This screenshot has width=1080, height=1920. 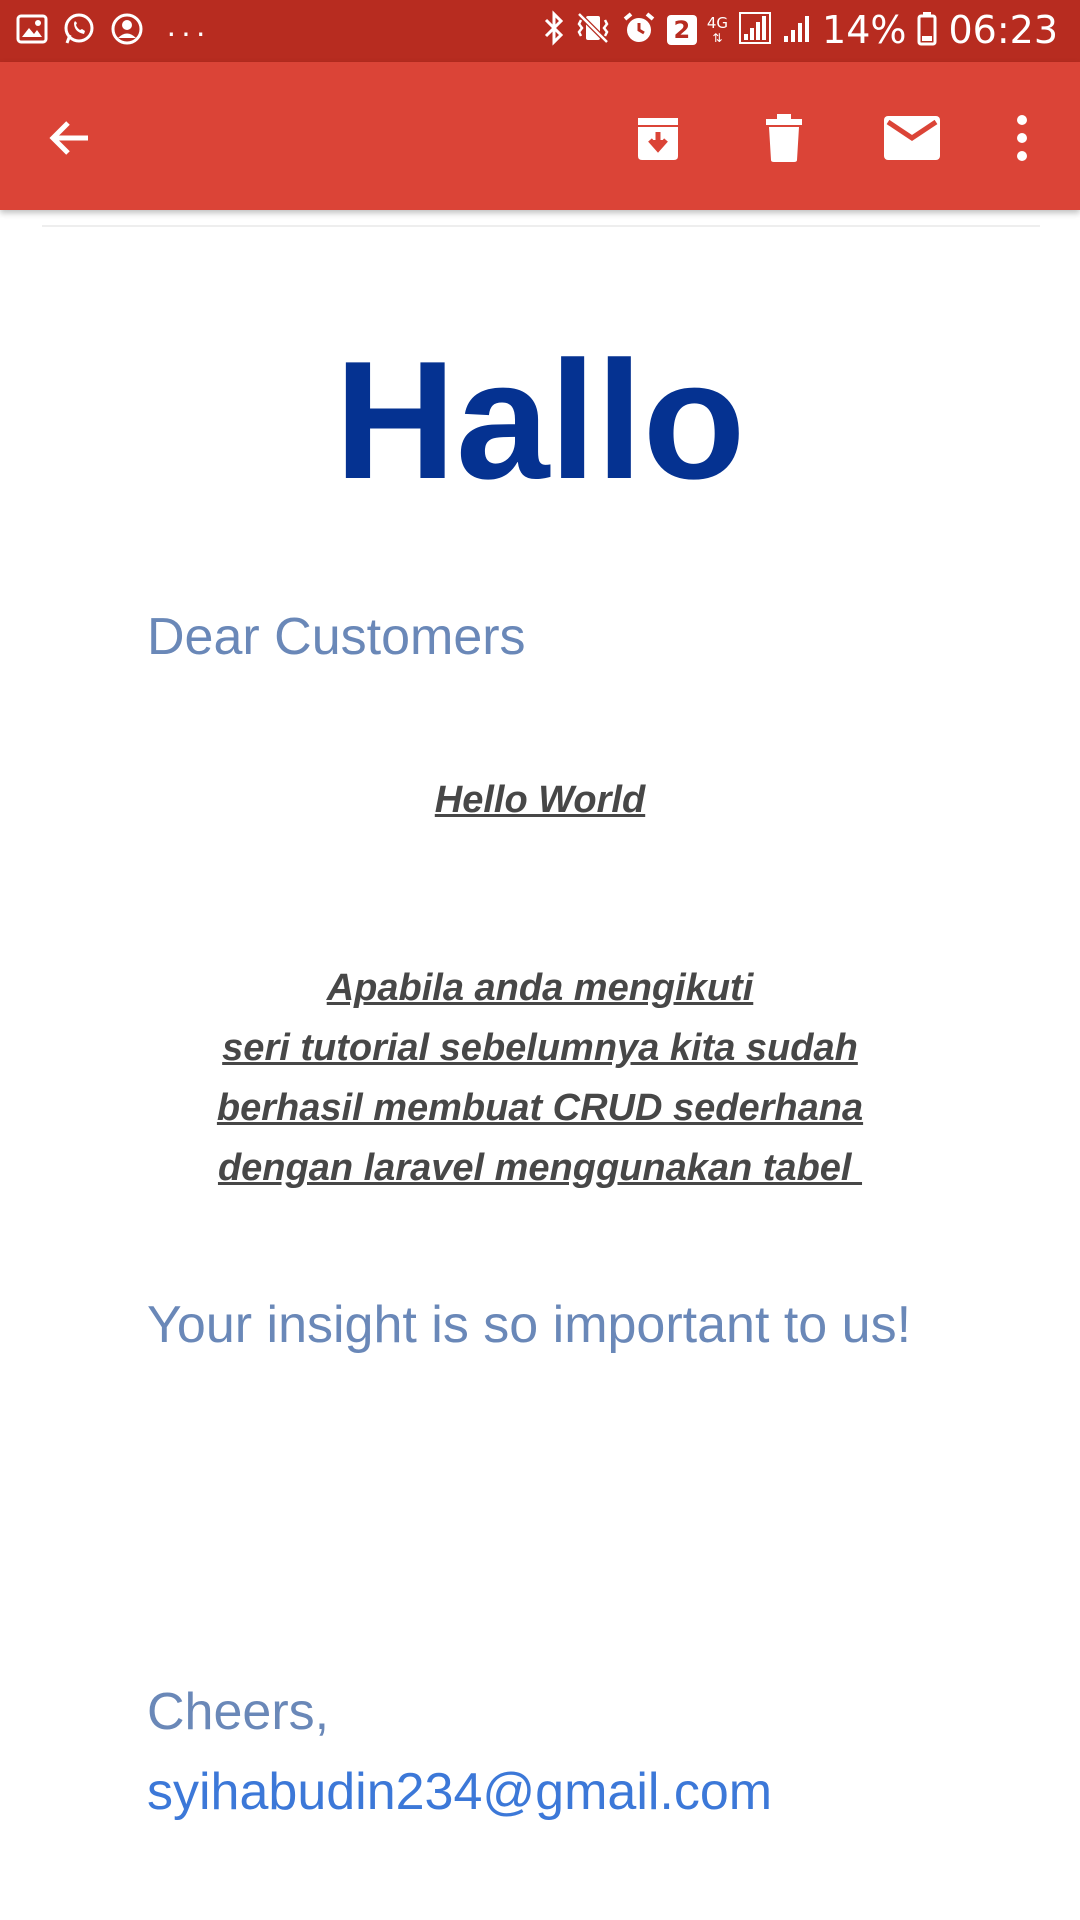 I want to click on status-bar: ··· 2 4G ⇅ 14% 06:23, so click(x=540, y=31).